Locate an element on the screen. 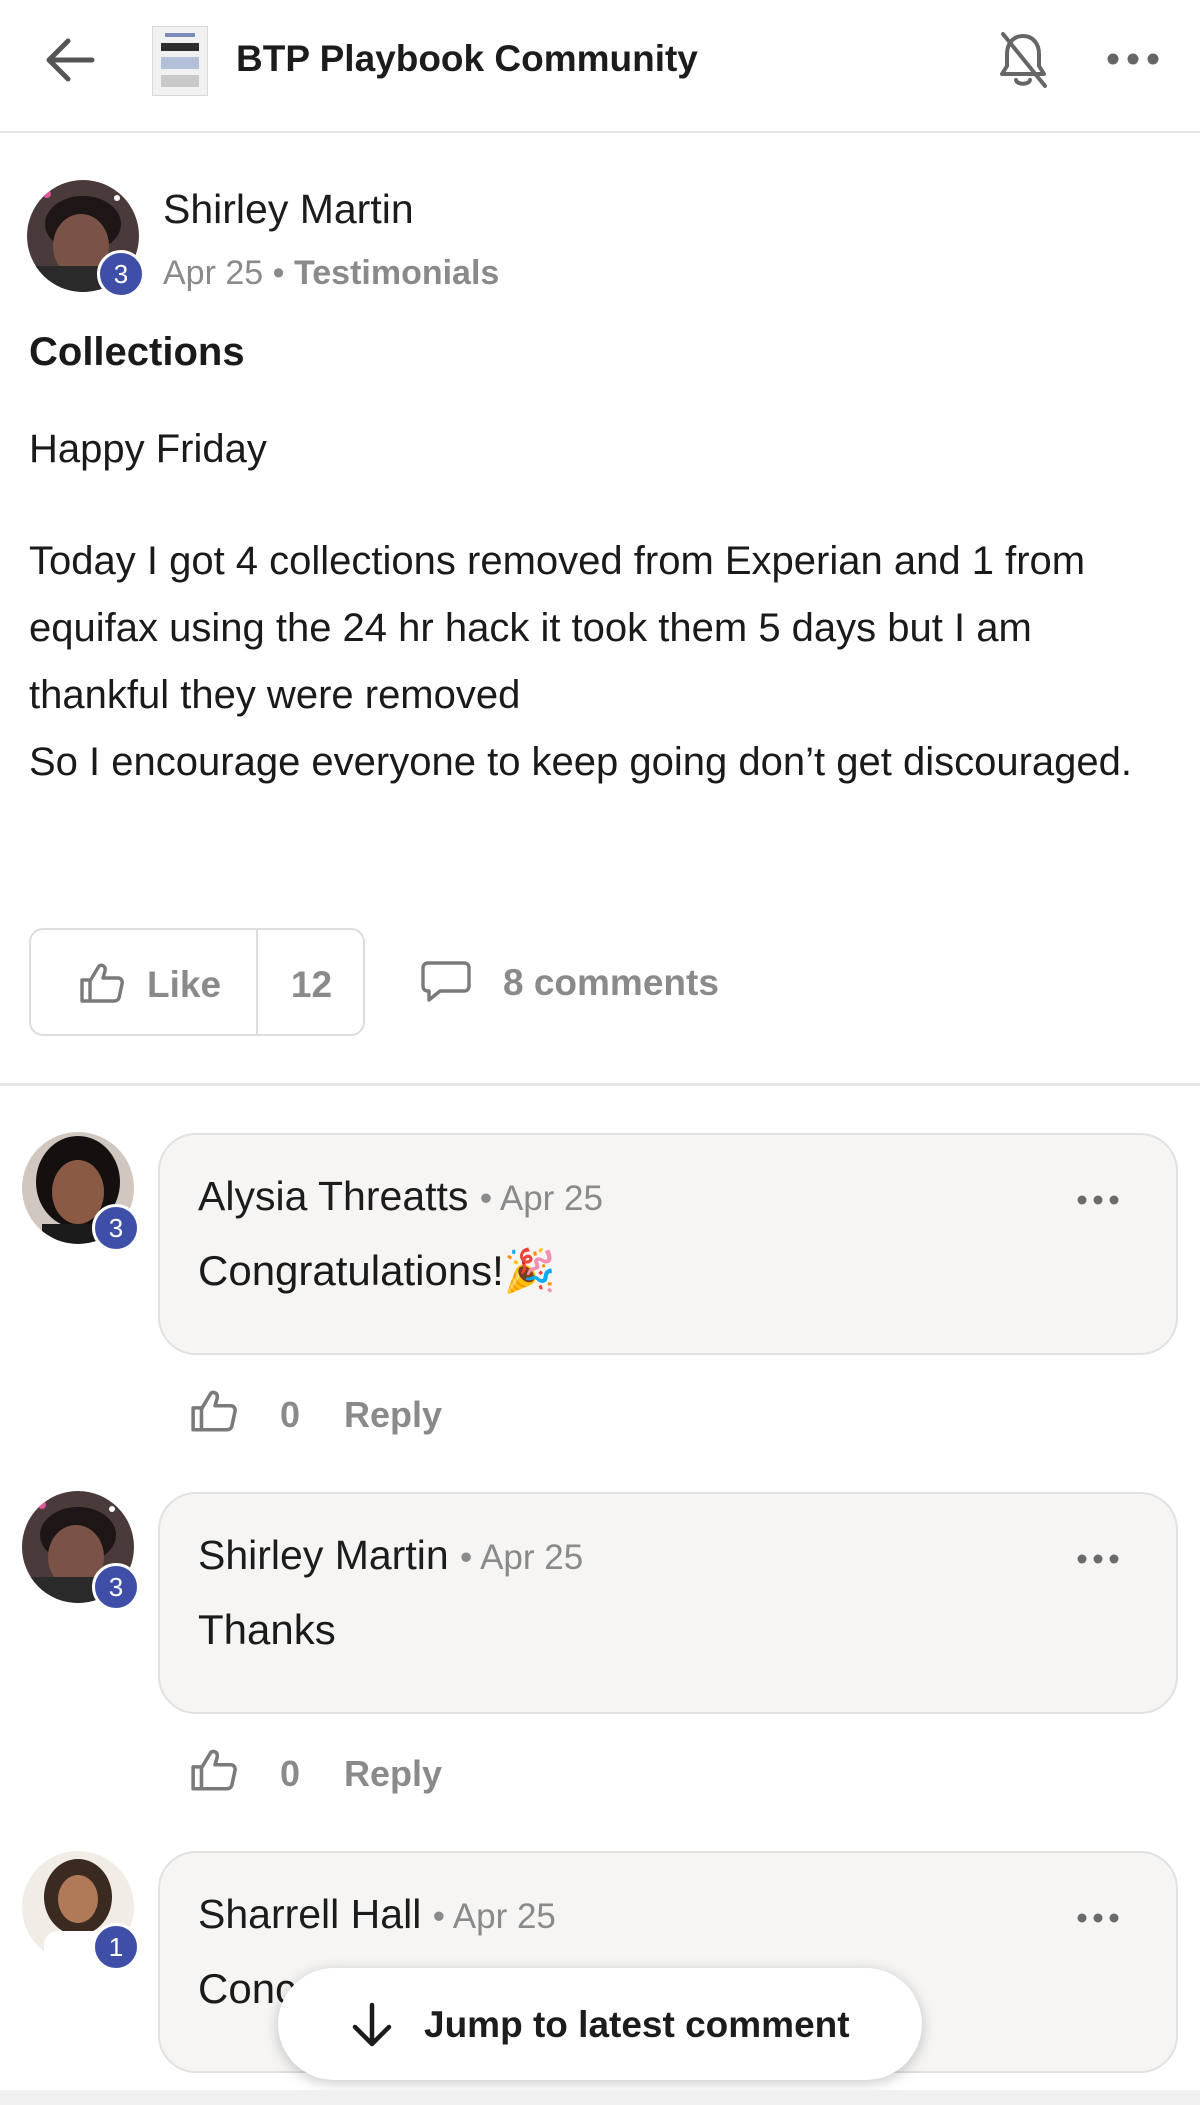 This screenshot has width=1200, height=2105. post-meta: Apr 25 • Testimonials is located at coordinates (331, 273).